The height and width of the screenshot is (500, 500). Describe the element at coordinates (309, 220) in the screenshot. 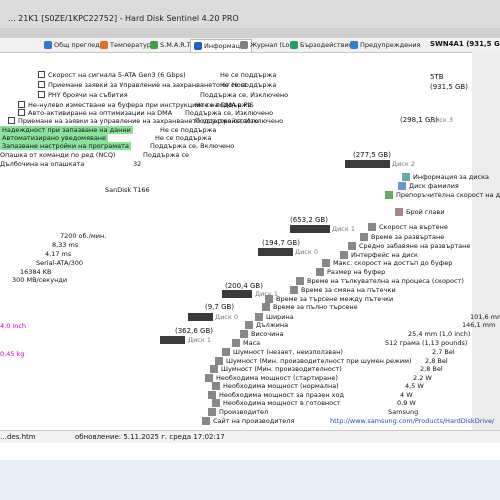

I see `disk-size: (653,2 GB)` at that location.